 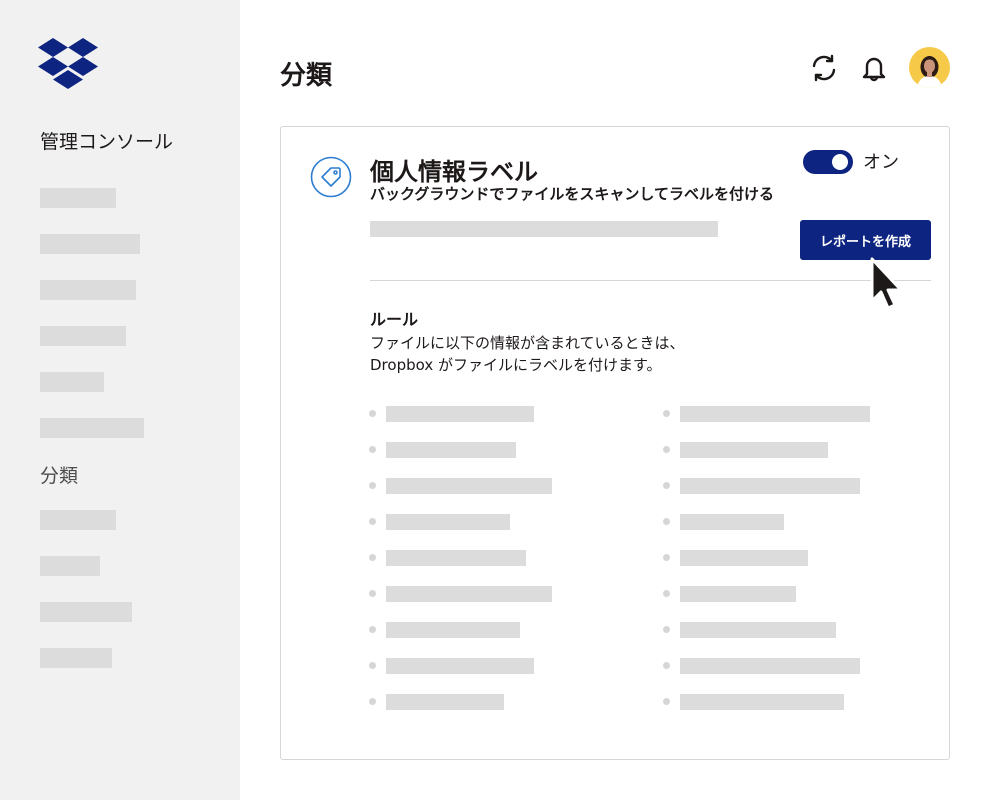 What do you see at coordinates (840, 162) in the screenshot?
I see `toggle-knob` at bounding box center [840, 162].